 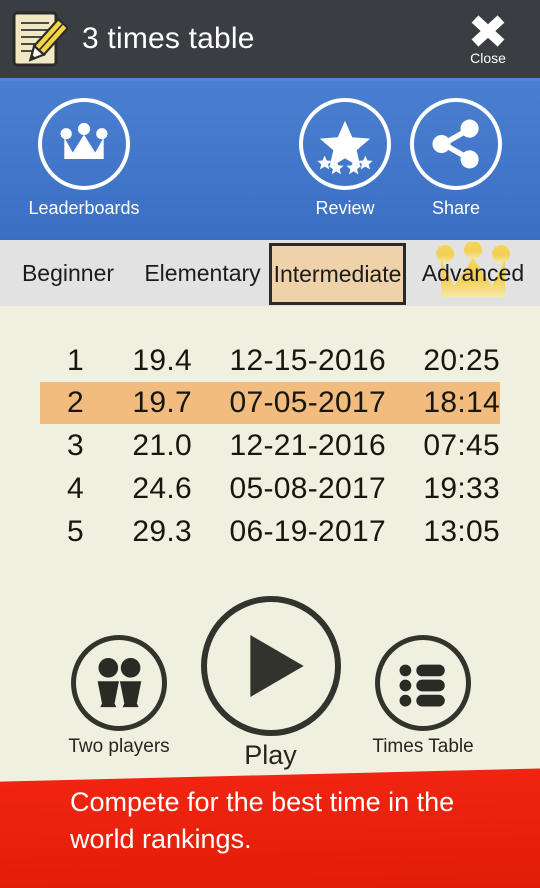 I want to click on two-players-button: Two players, so click(x=119, y=696).